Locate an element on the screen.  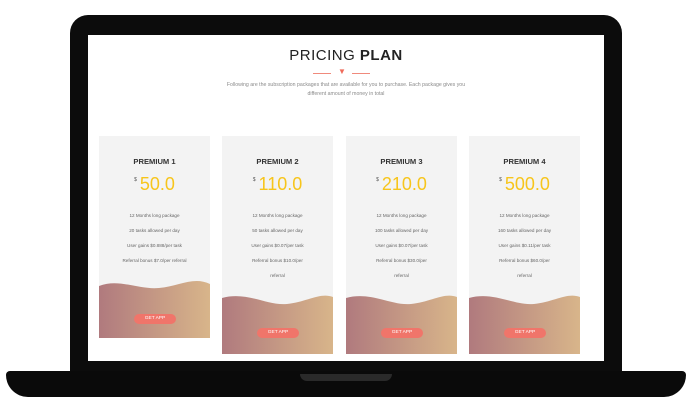
plan-price: $110.0 is located at coordinates (277, 184).